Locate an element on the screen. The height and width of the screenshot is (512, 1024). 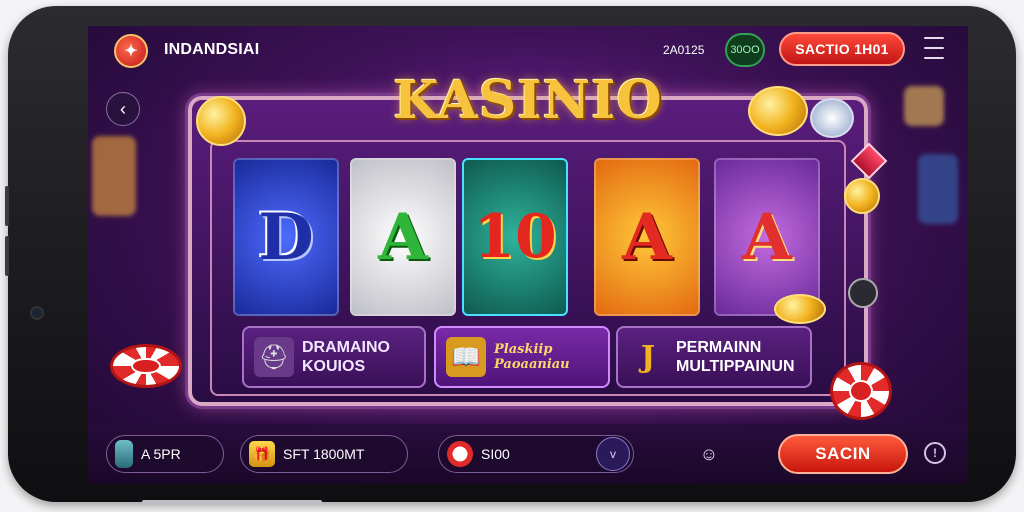
silver-chip-decoration is located at coordinates (832, 118).